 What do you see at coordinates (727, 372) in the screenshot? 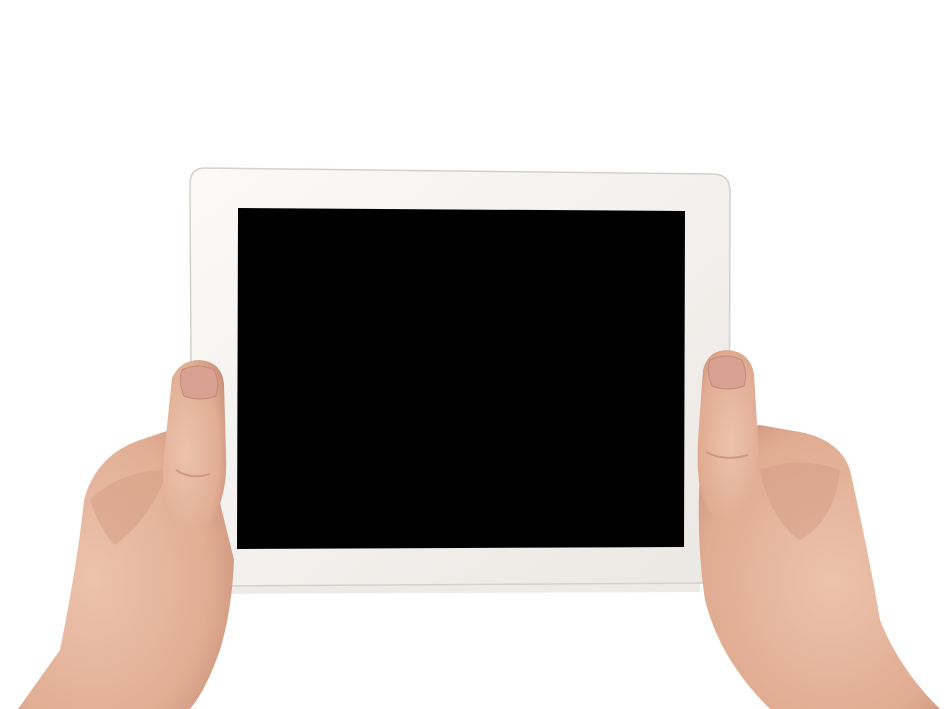
I see `right-thumbnail` at bounding box center [727, 372].